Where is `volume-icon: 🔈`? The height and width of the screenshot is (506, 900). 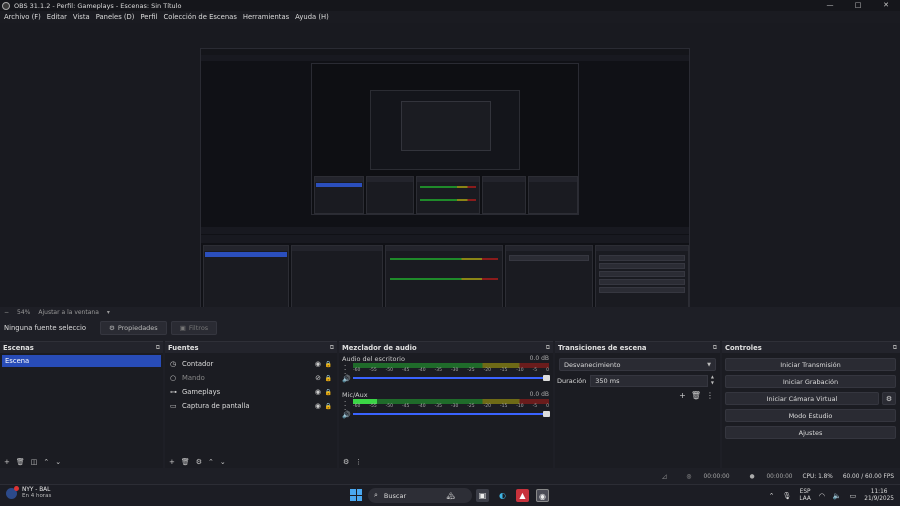
volume-icon: 🔈 is located at coordinates (837, 496).